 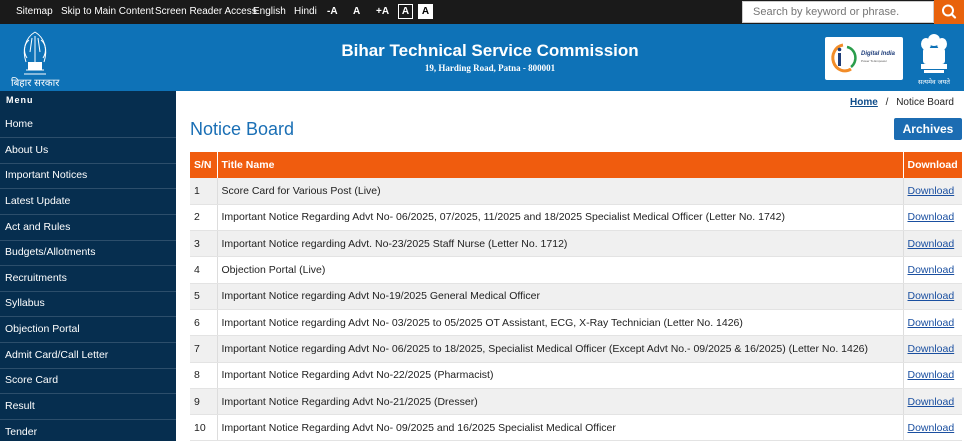 What do you see at coordinates (197, 243) in the screenshot?
I see `row-serial-text: 3` at bounding box center [197, 243].